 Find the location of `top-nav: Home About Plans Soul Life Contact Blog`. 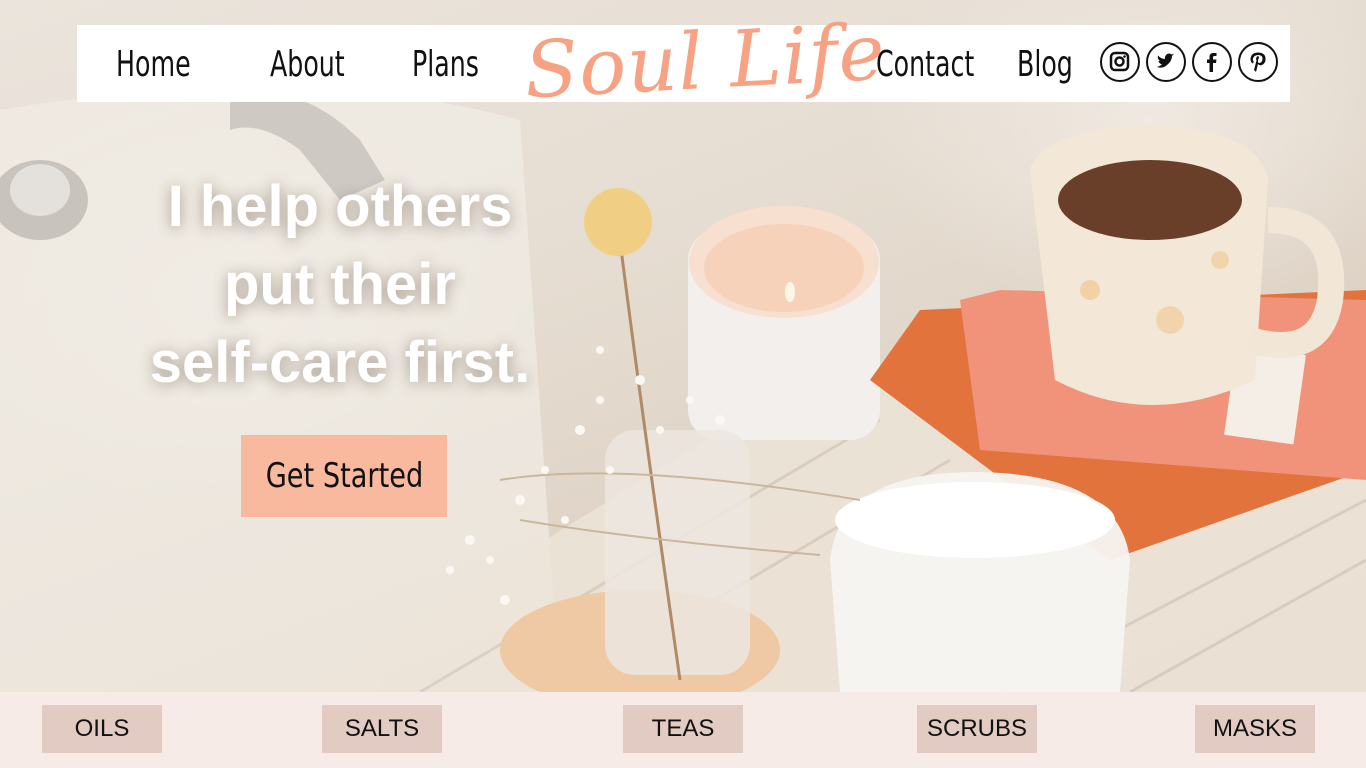

top-nav: Home About Plans Soul Life Contact Blog is located at coordinates (683, 62).